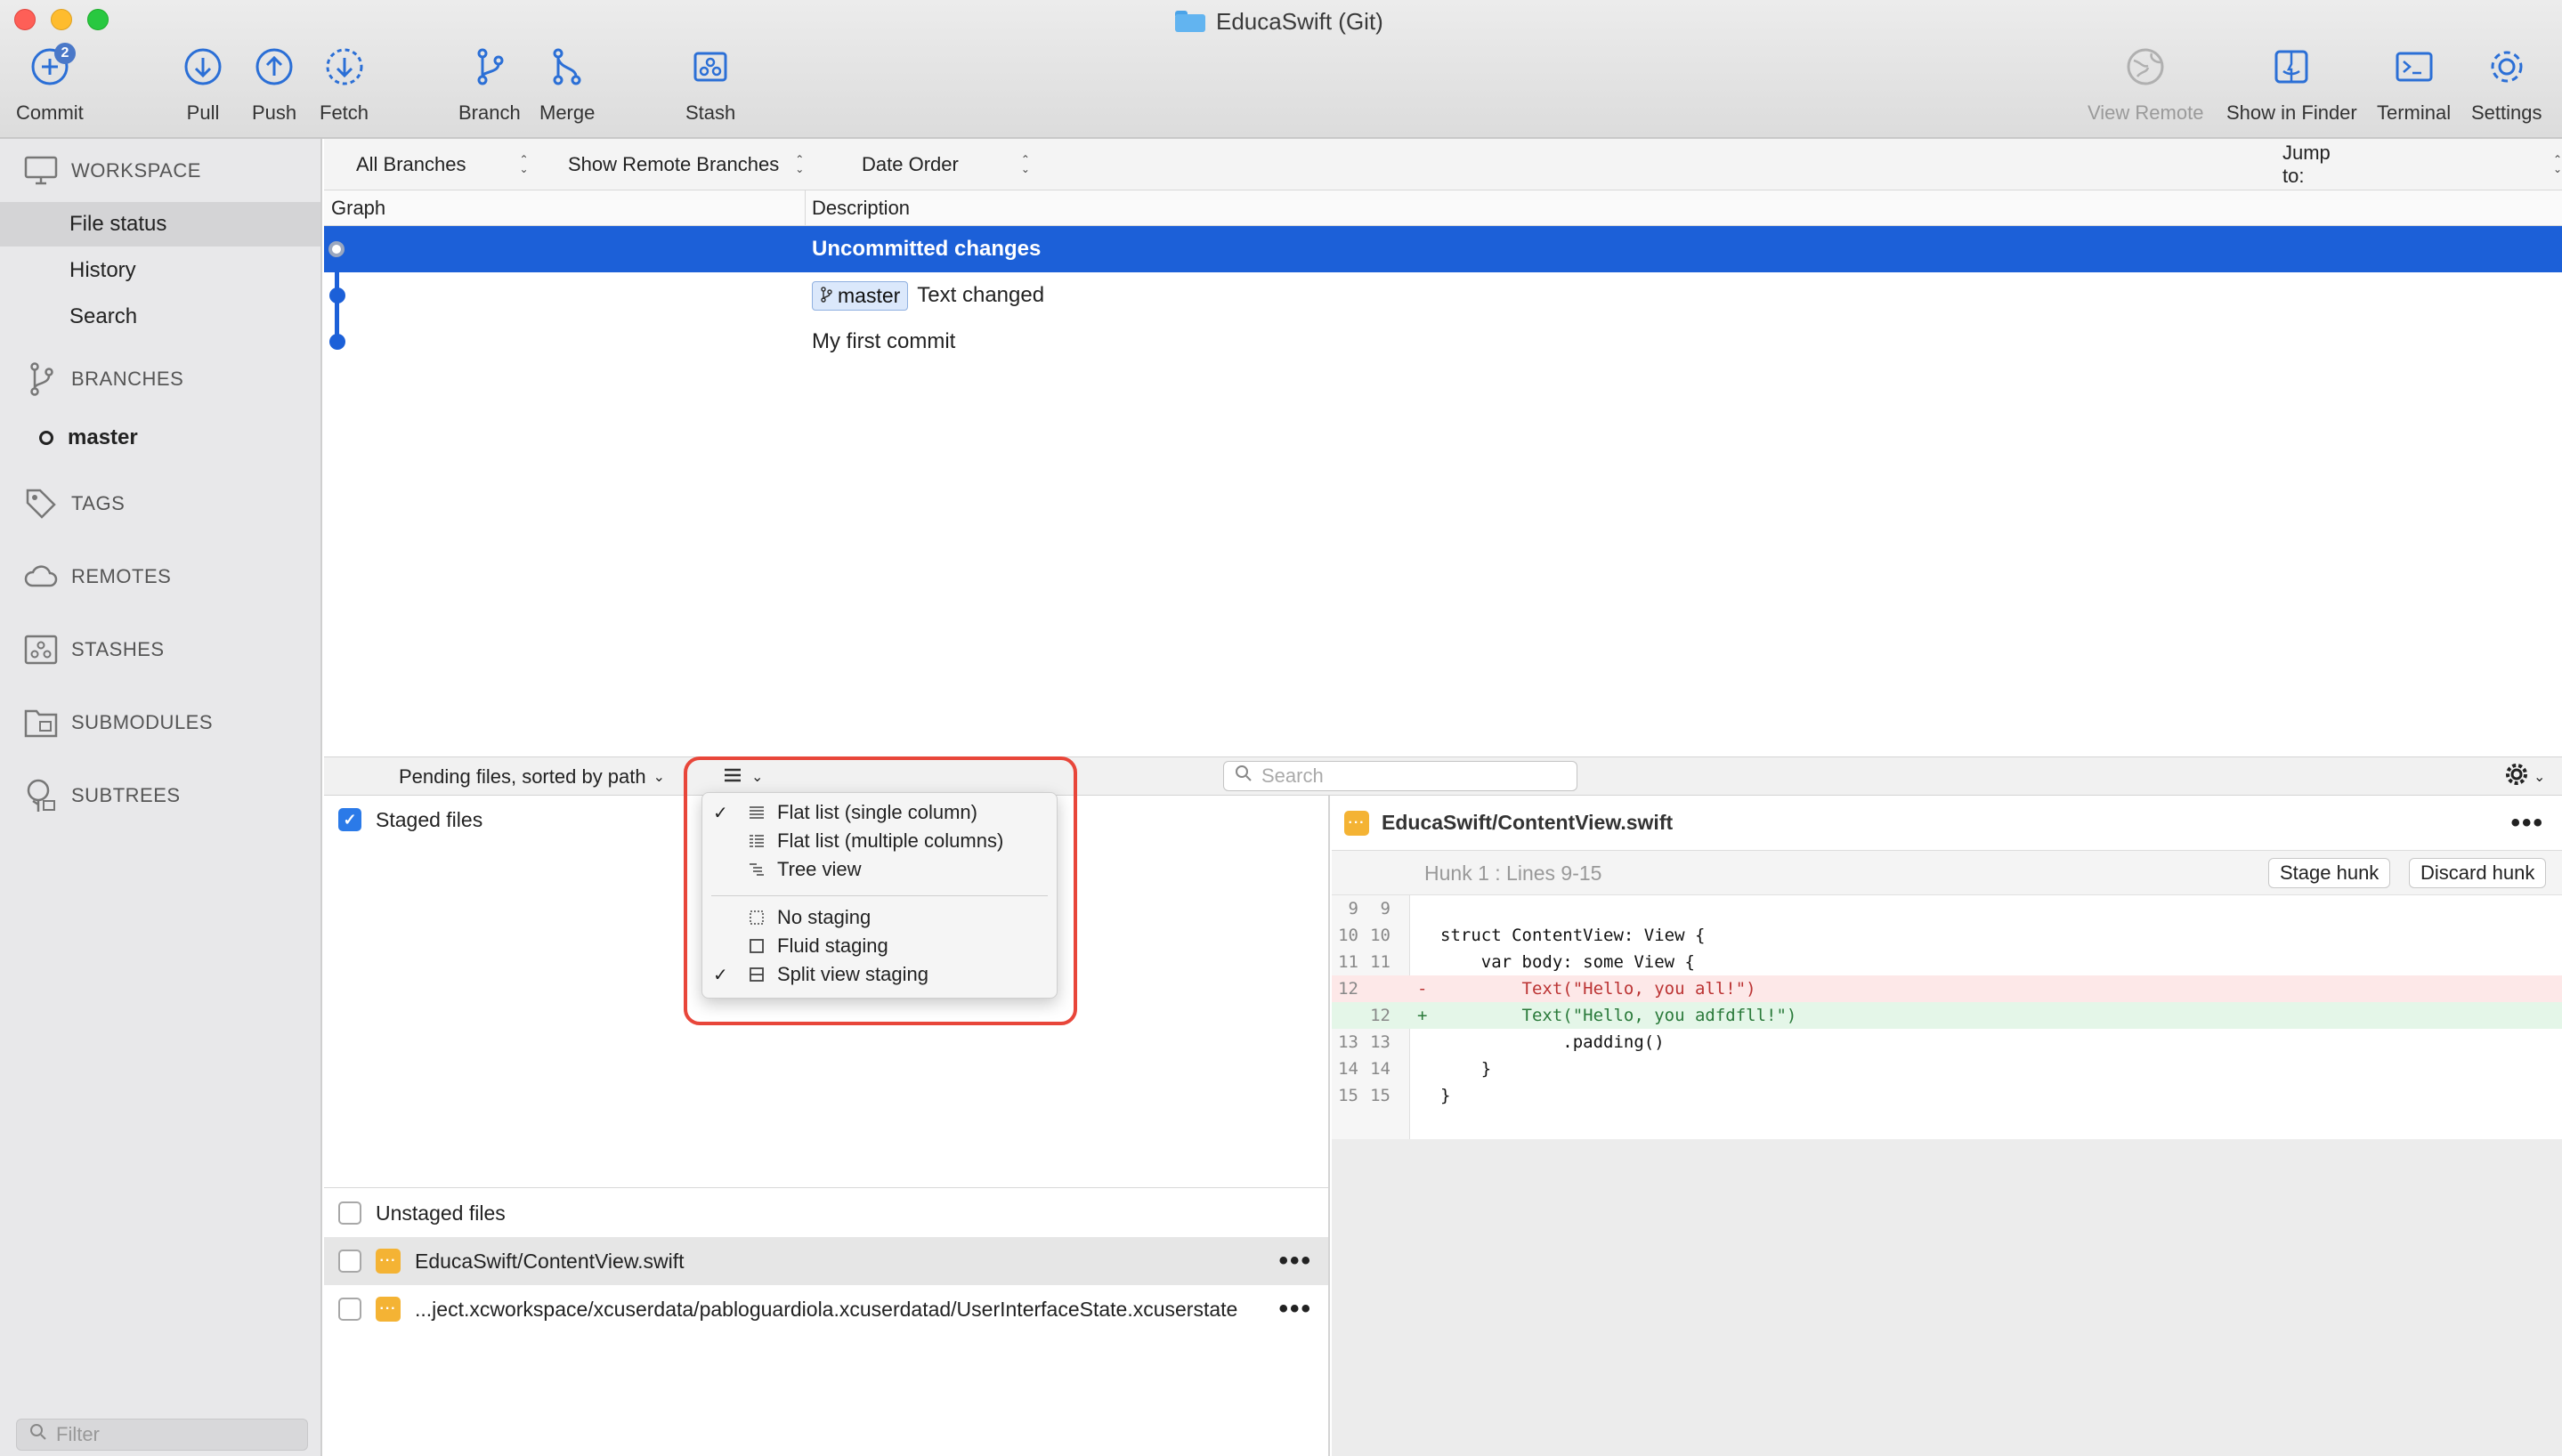 Image resolution: width=2562 pixels, height=1456 pixels. Describe the element at coordinates (826, 1213) in the screenshot. I see `unstaged-files-header: Unstaged files` at that location.